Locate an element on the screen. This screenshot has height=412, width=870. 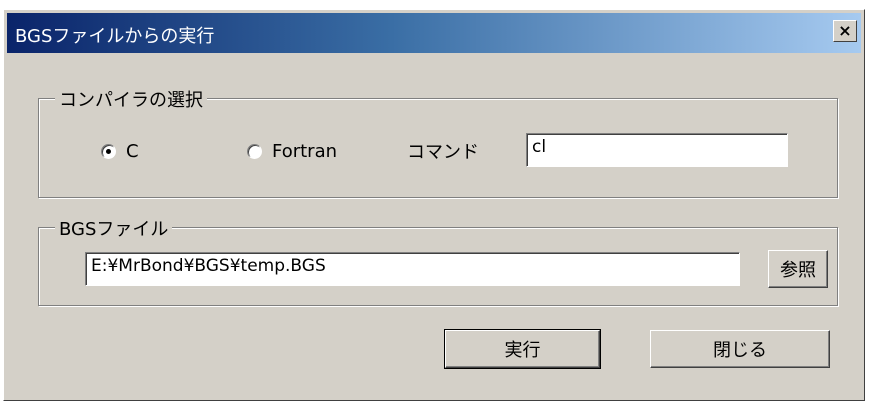
radio-fortran: Fortran is located at coordinates (292, 151).